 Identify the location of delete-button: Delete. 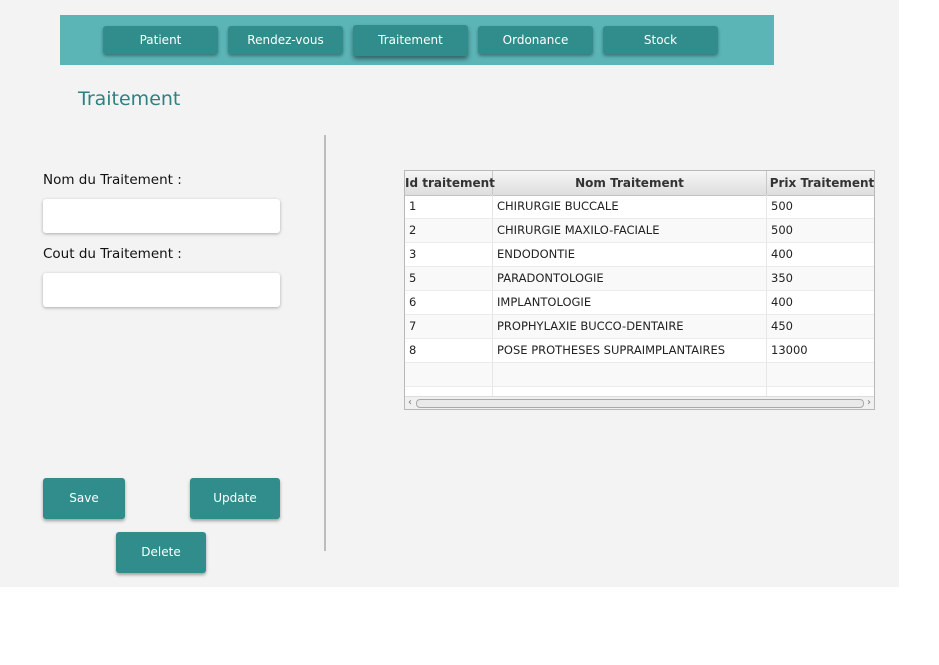
(161, 552).